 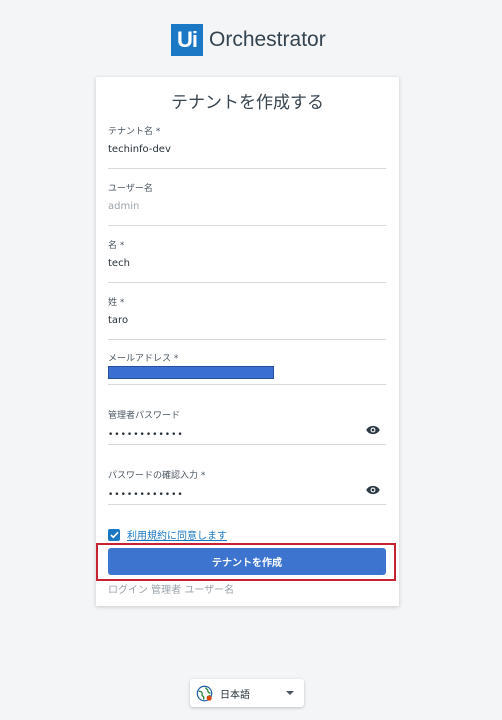 I want to click on check-icon, so click(x=114, y=534).